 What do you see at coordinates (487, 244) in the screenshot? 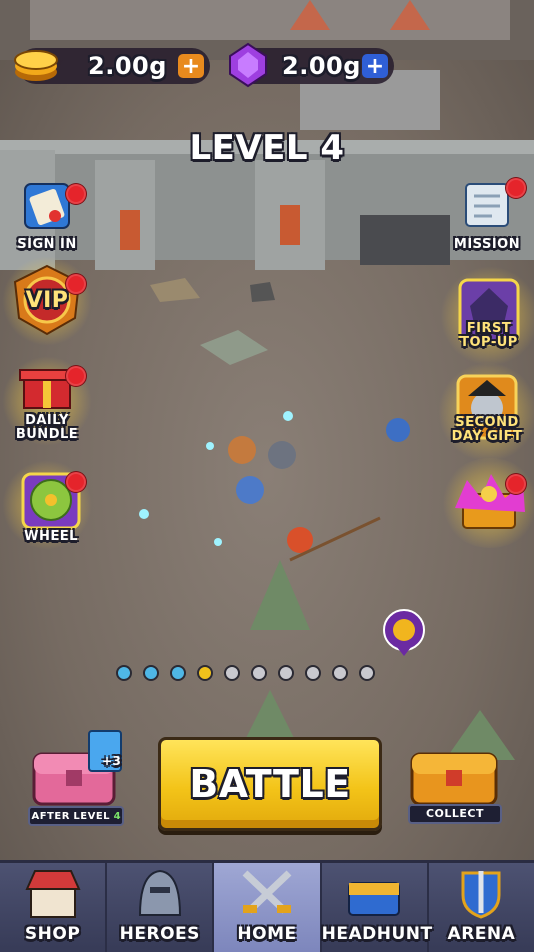
I see `mission-label: MISSION` at bounding box center [487, 244].